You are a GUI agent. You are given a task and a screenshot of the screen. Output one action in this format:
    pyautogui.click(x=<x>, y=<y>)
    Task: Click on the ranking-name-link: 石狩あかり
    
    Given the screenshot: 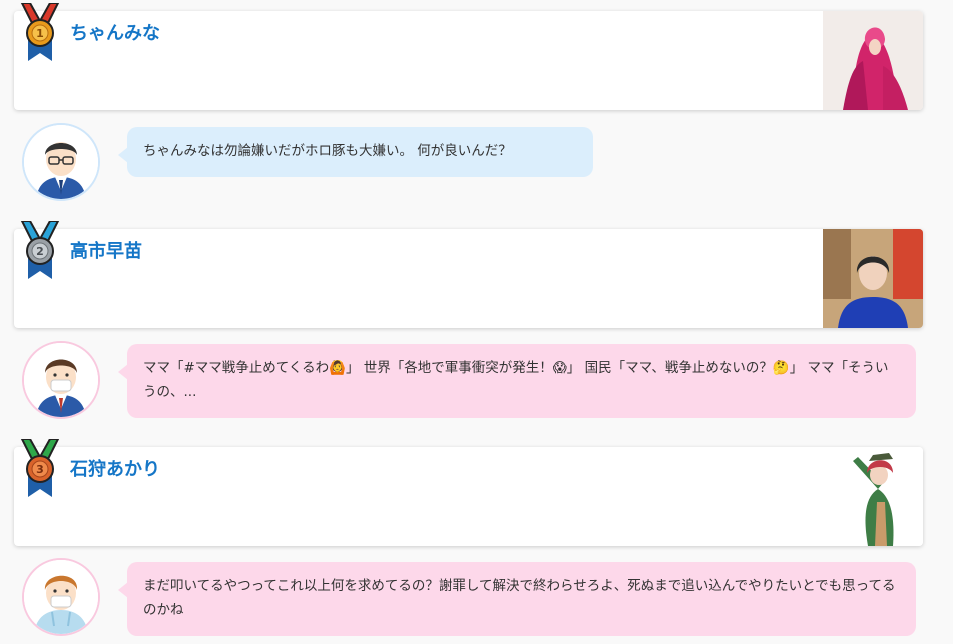 What is the action you would take?
    pyautogui.click(x=115, y=470)
    